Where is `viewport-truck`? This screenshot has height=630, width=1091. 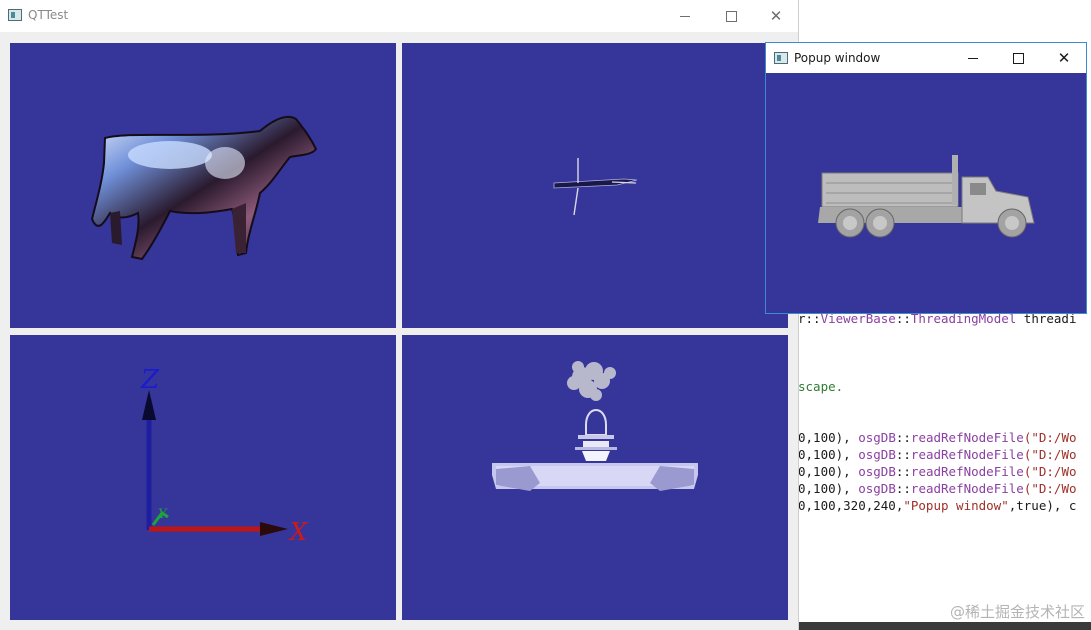 viewport-truck is located at coordinates (926, 193).